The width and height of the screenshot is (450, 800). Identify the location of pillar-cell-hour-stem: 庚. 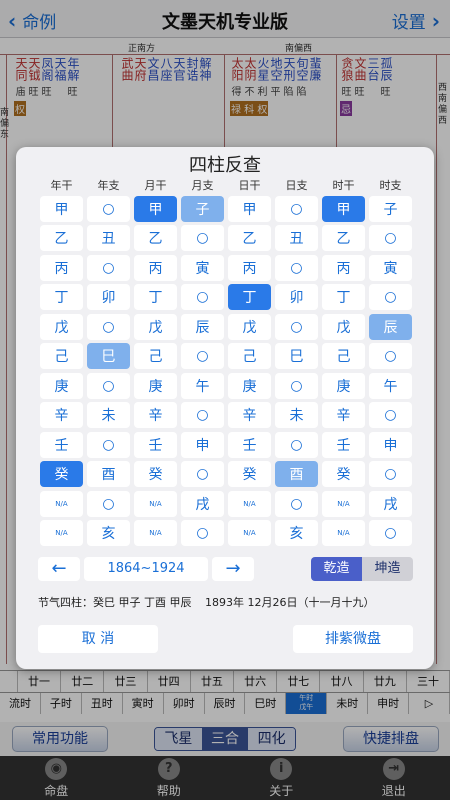
(343, 385).